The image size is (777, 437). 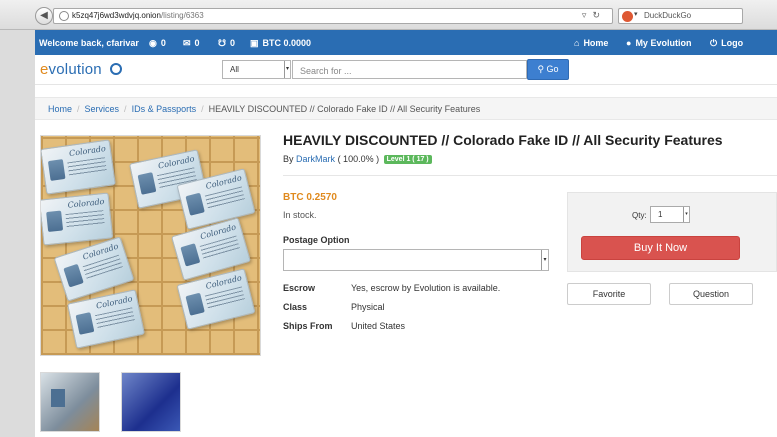 I want to click on by-prefix: By, so click(x=288, y=159).